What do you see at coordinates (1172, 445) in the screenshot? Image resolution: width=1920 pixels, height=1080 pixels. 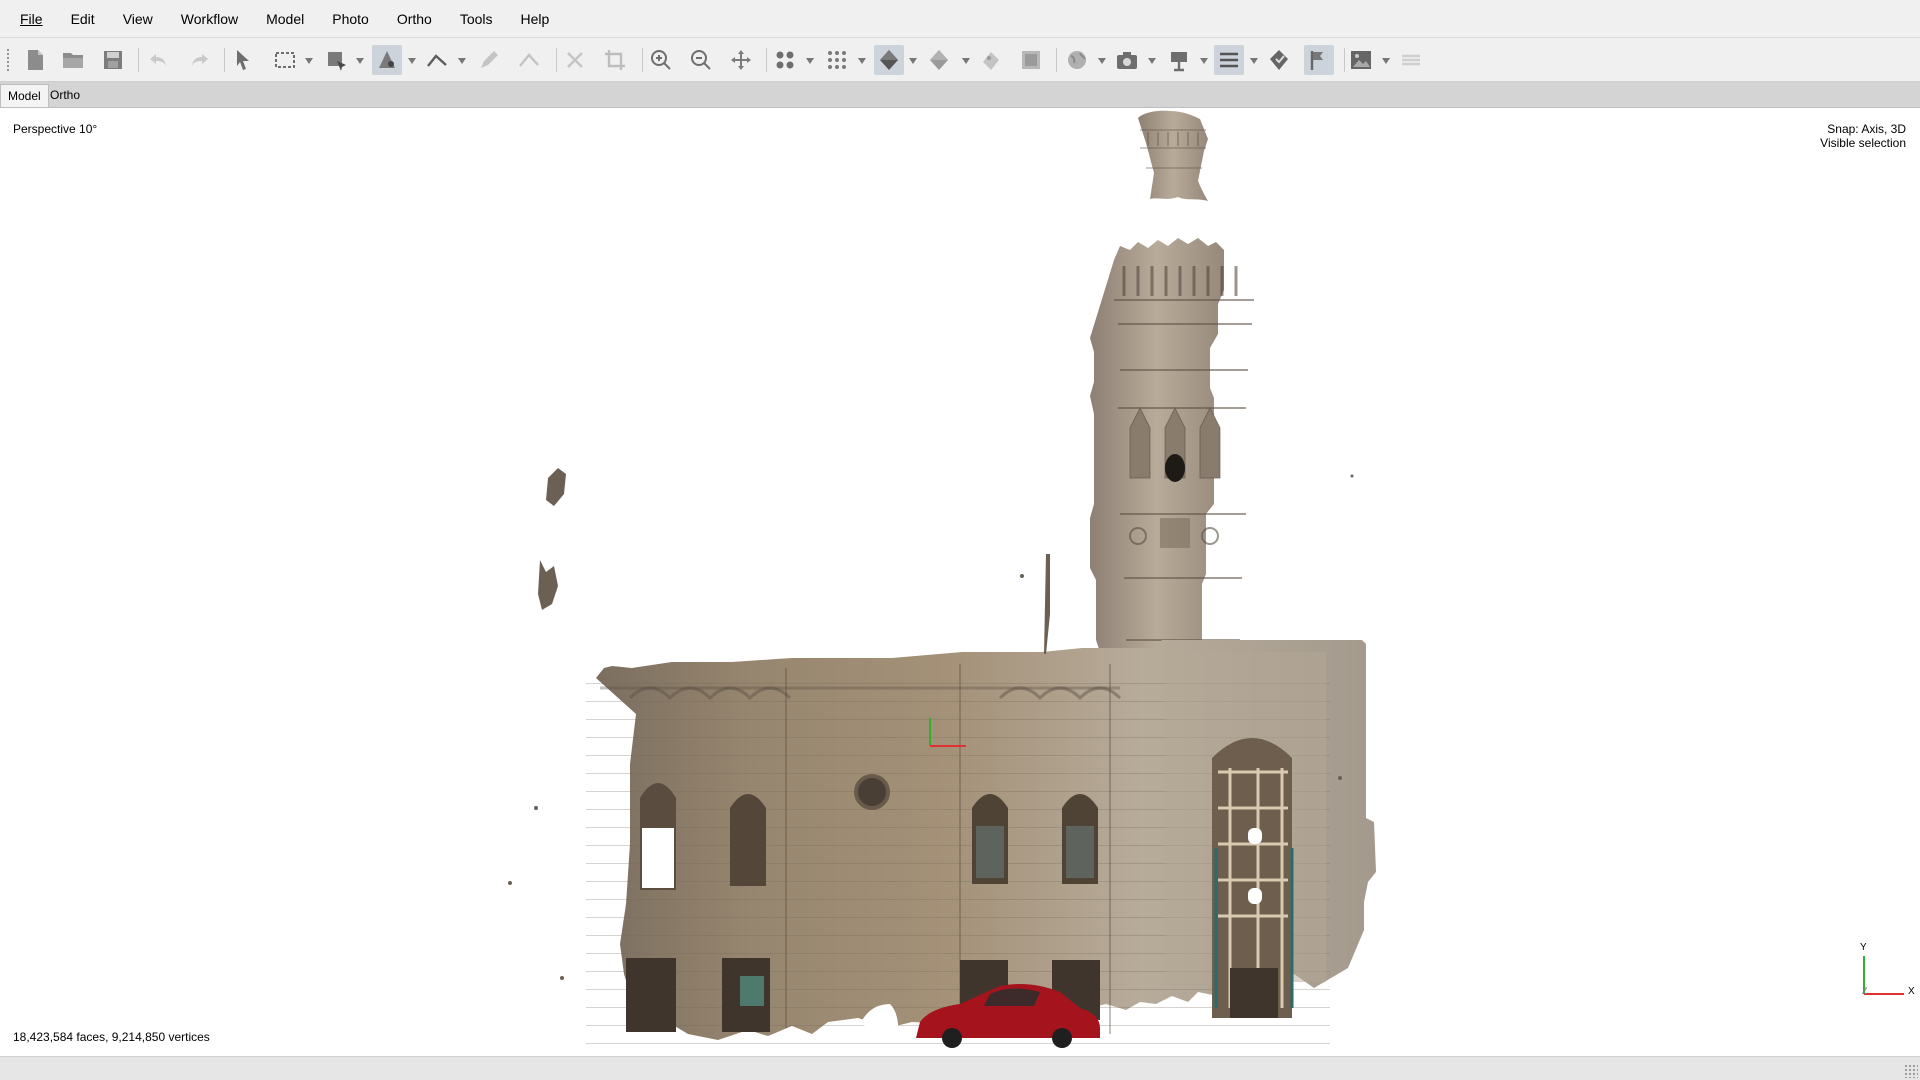 I see `minaret-shaft` at bounding box center [1172, 445].